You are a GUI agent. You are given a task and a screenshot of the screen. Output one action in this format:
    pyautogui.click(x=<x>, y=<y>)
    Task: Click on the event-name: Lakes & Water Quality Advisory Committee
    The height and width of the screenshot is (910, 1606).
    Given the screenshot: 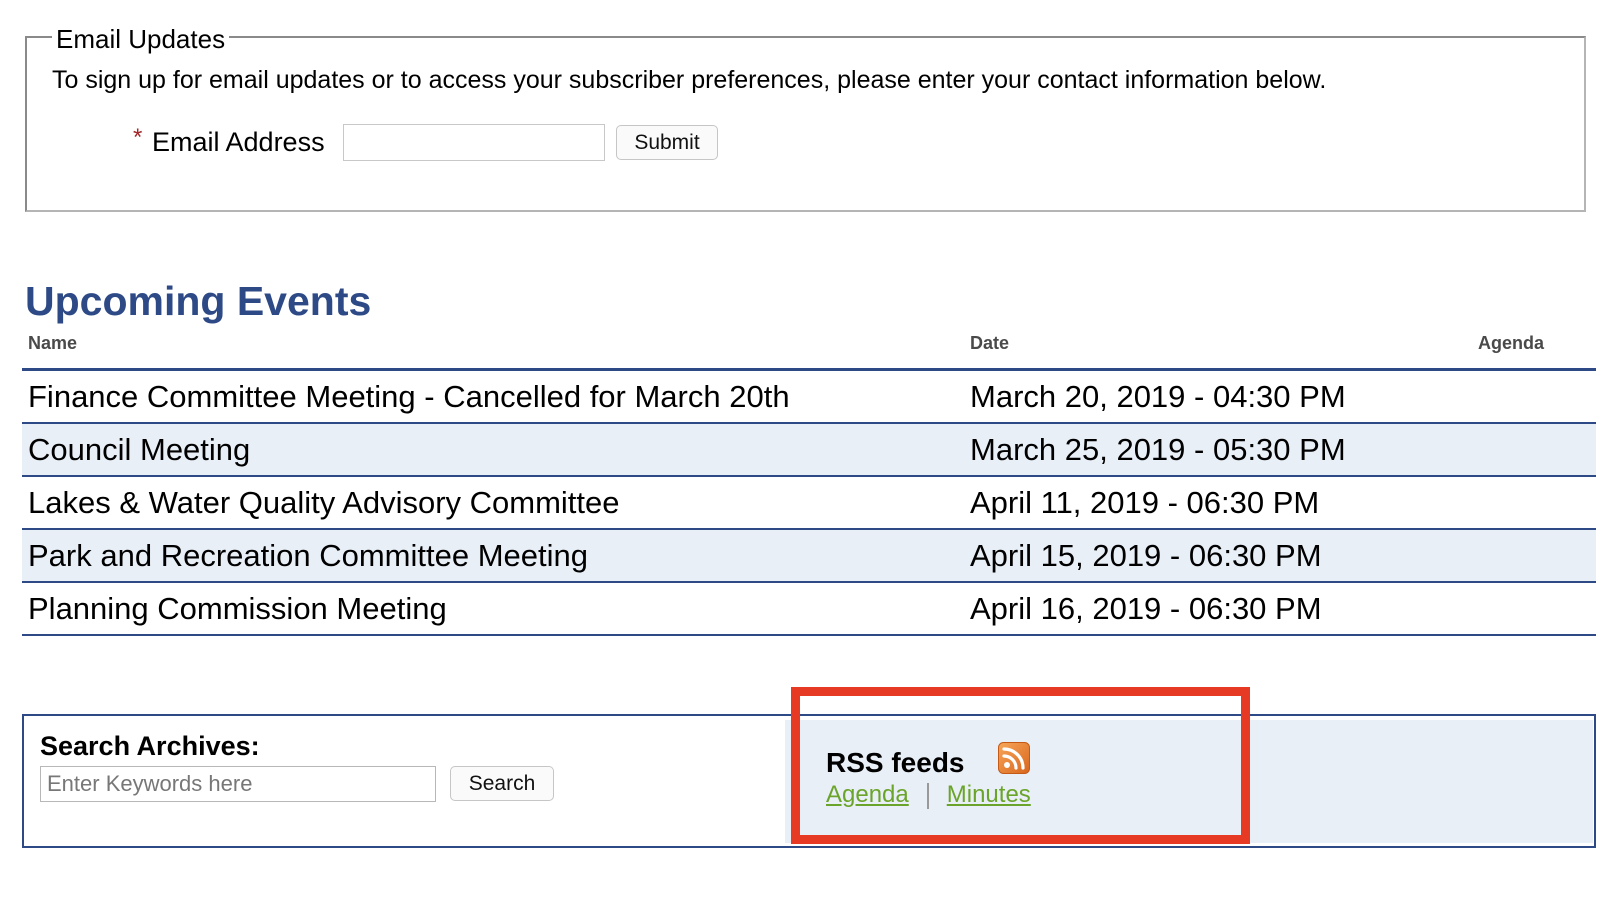 What is the action you would take?
    pyautogui.click(x=324, y=503)
    